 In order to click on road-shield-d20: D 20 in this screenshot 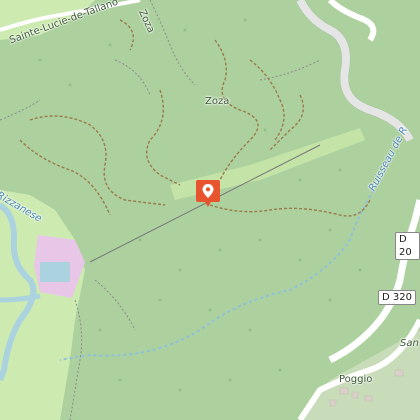, I will do `click(407, 246)`.